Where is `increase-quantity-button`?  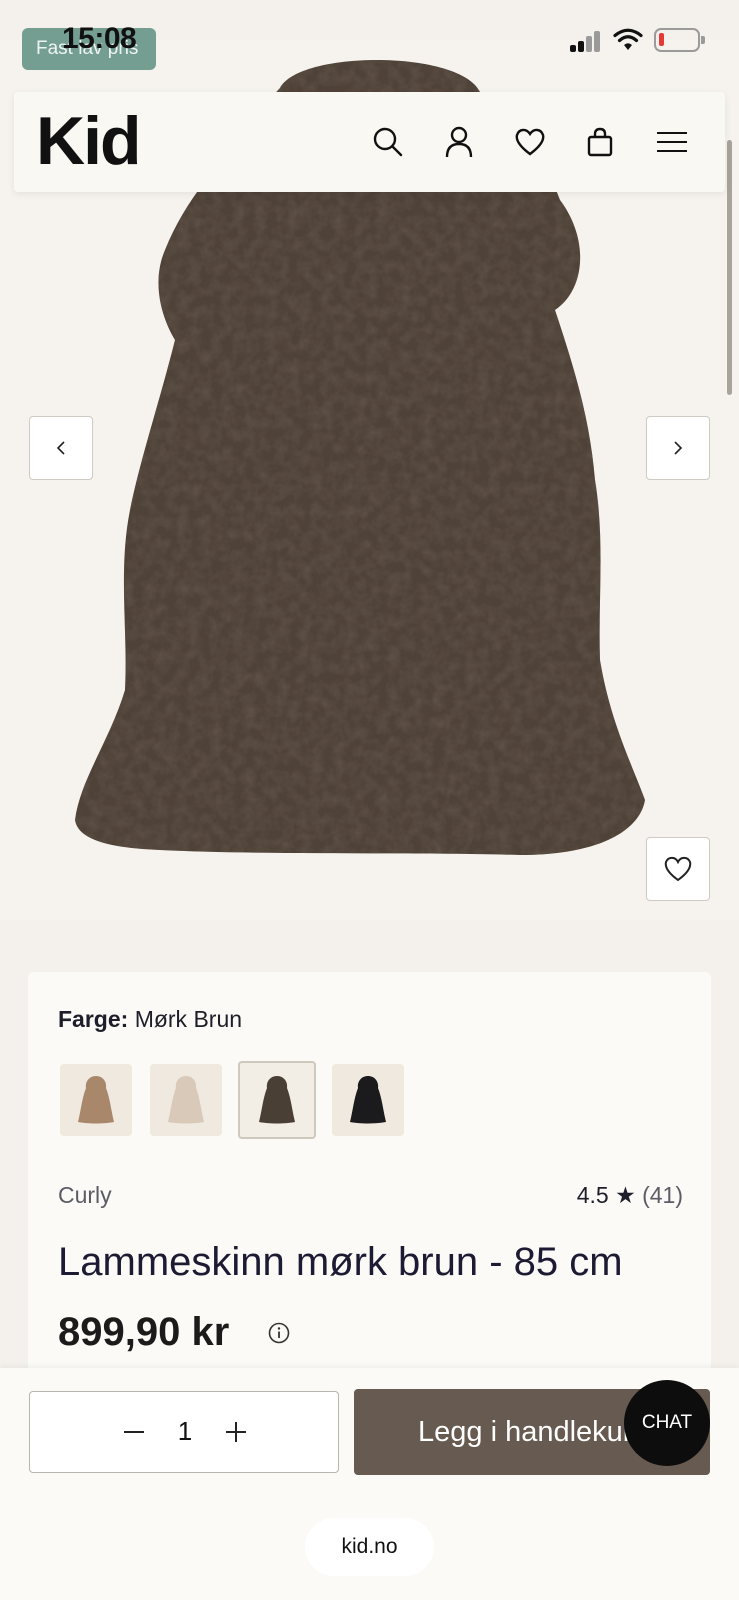 increase-quantity-button is located at coordinates (236, 1432).